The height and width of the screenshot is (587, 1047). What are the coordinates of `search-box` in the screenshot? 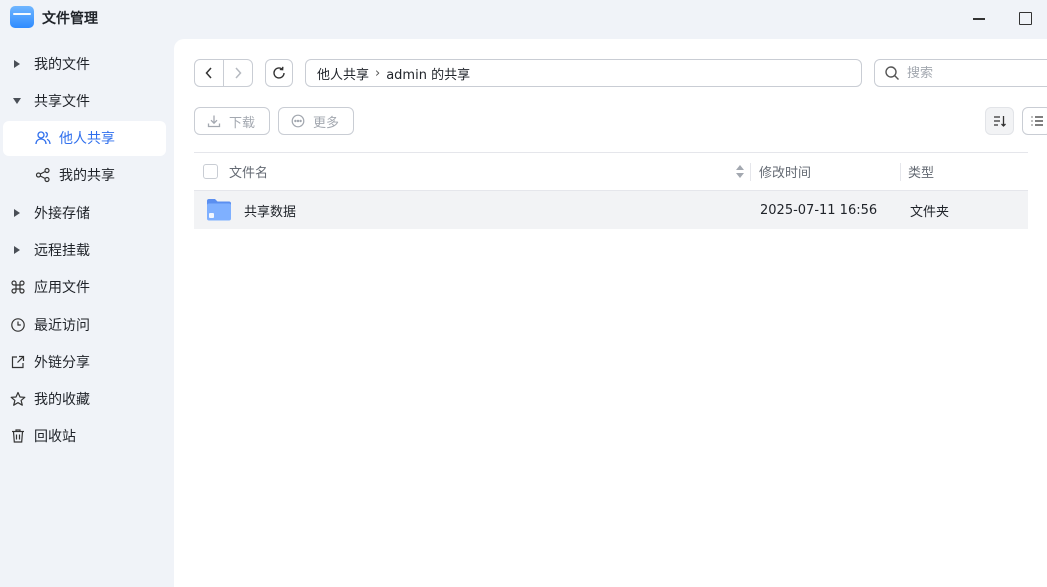 It's located at (960, 73).